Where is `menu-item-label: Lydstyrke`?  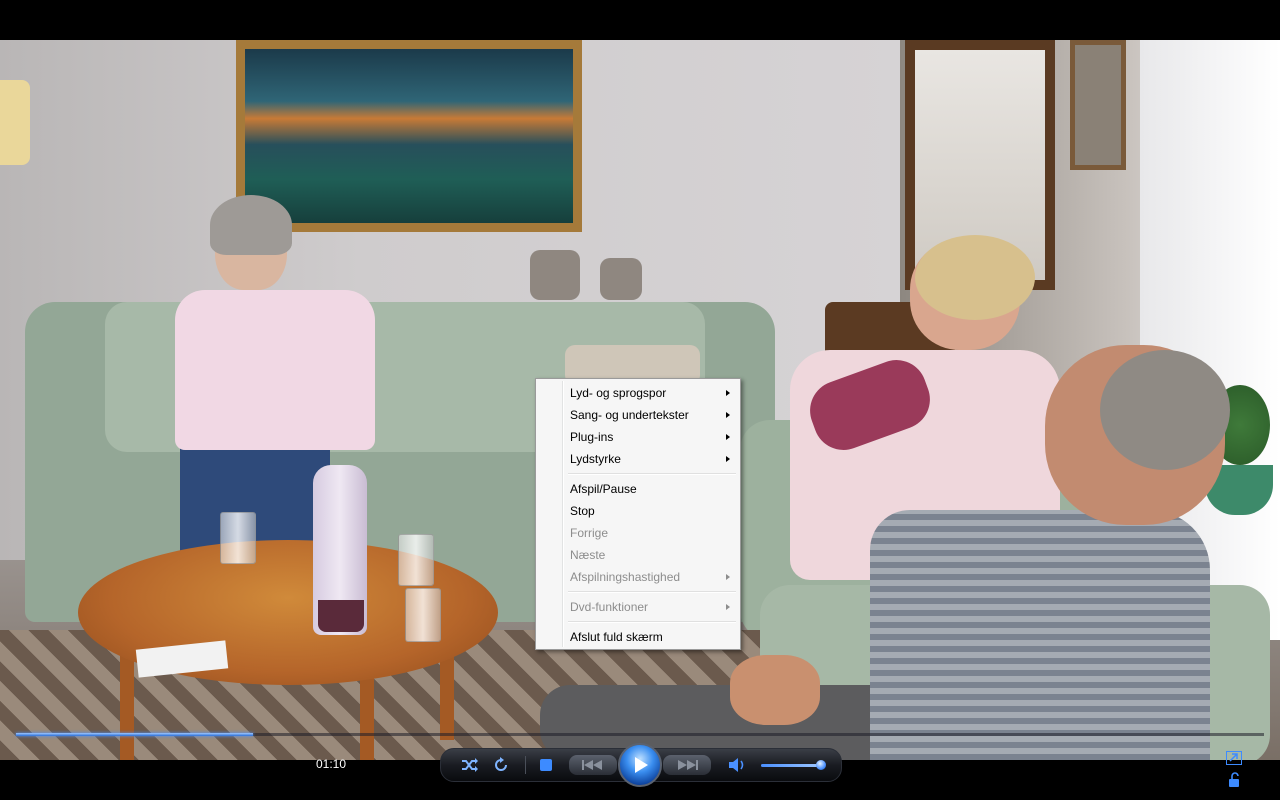 menu-item-label: Lydstyrke is located at coordinates (595, 459).